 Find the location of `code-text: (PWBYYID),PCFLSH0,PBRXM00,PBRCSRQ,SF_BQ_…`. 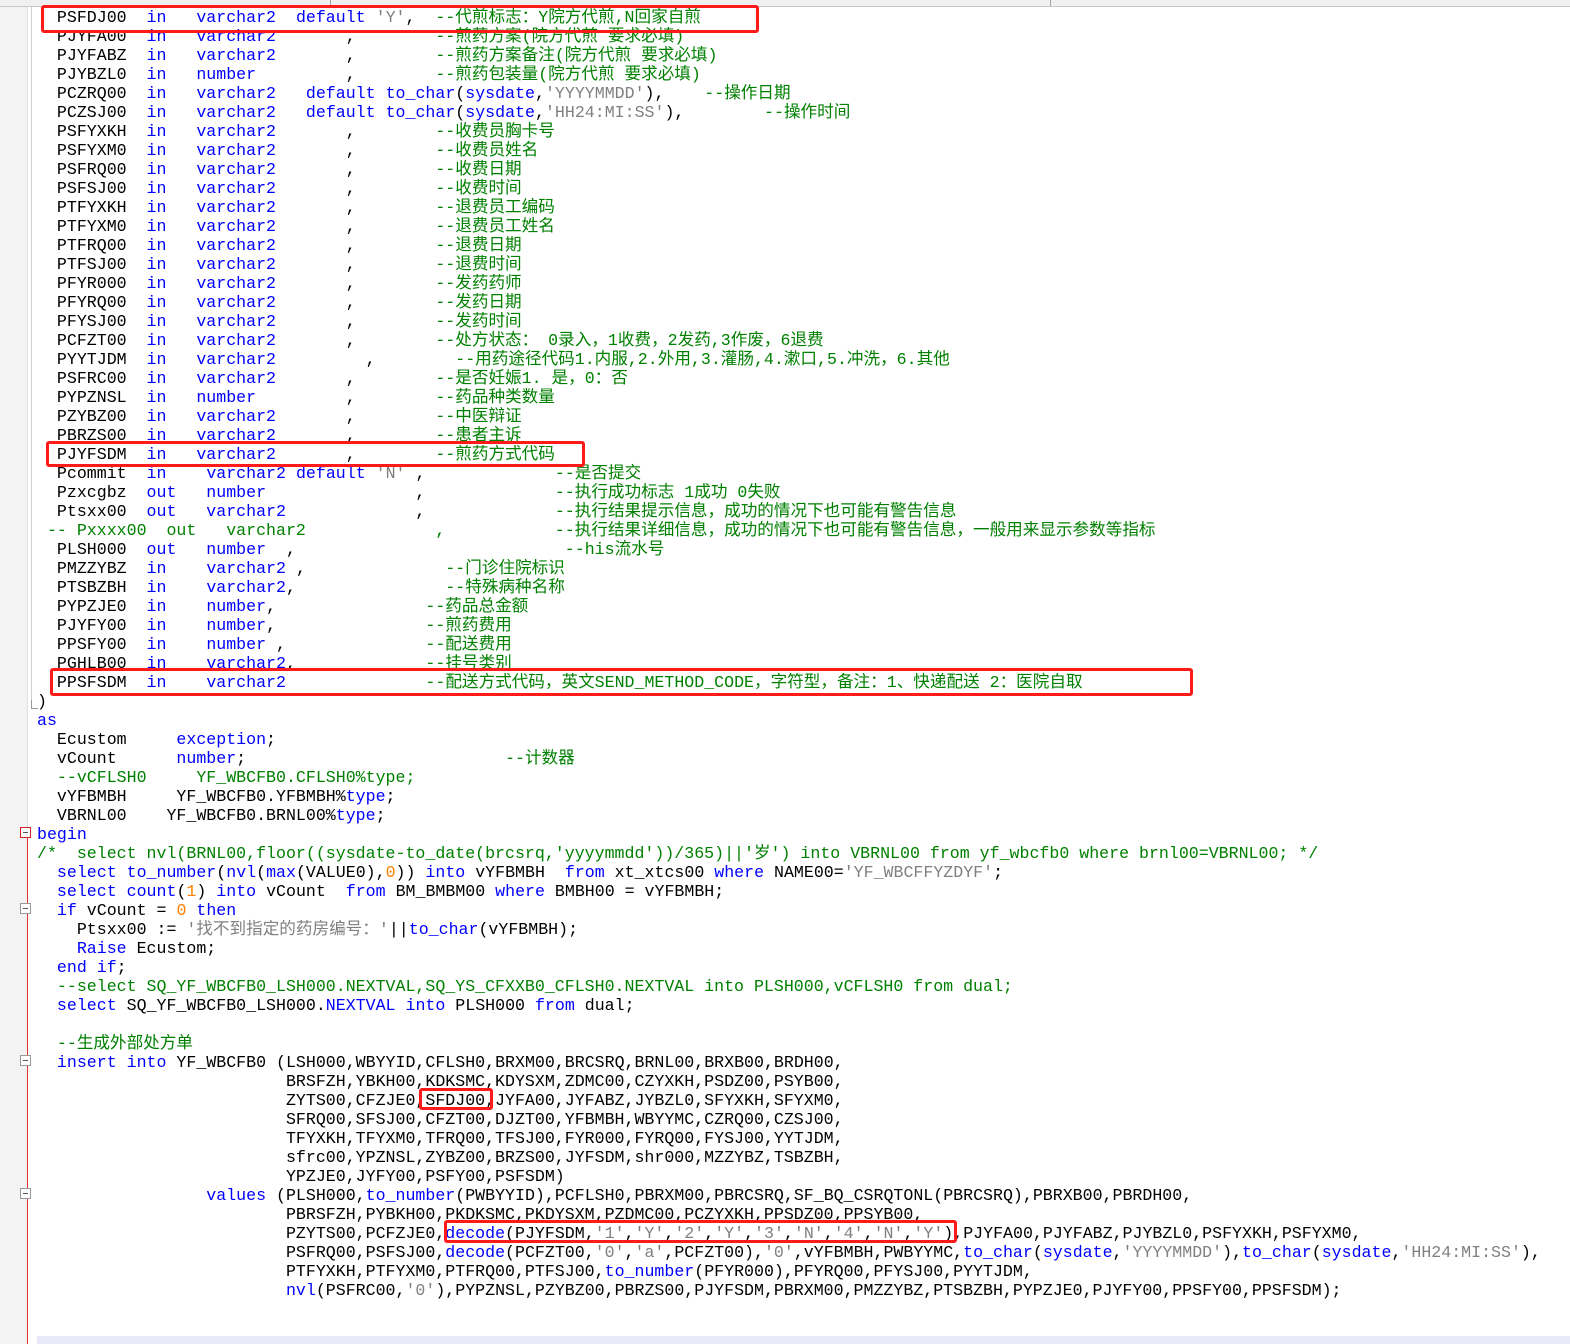

code-text: (PWBYYID),PCFLSH0,PBRXM00,PBRCSRQ,SF_BQ_… is located at coordinates (824, 1195).